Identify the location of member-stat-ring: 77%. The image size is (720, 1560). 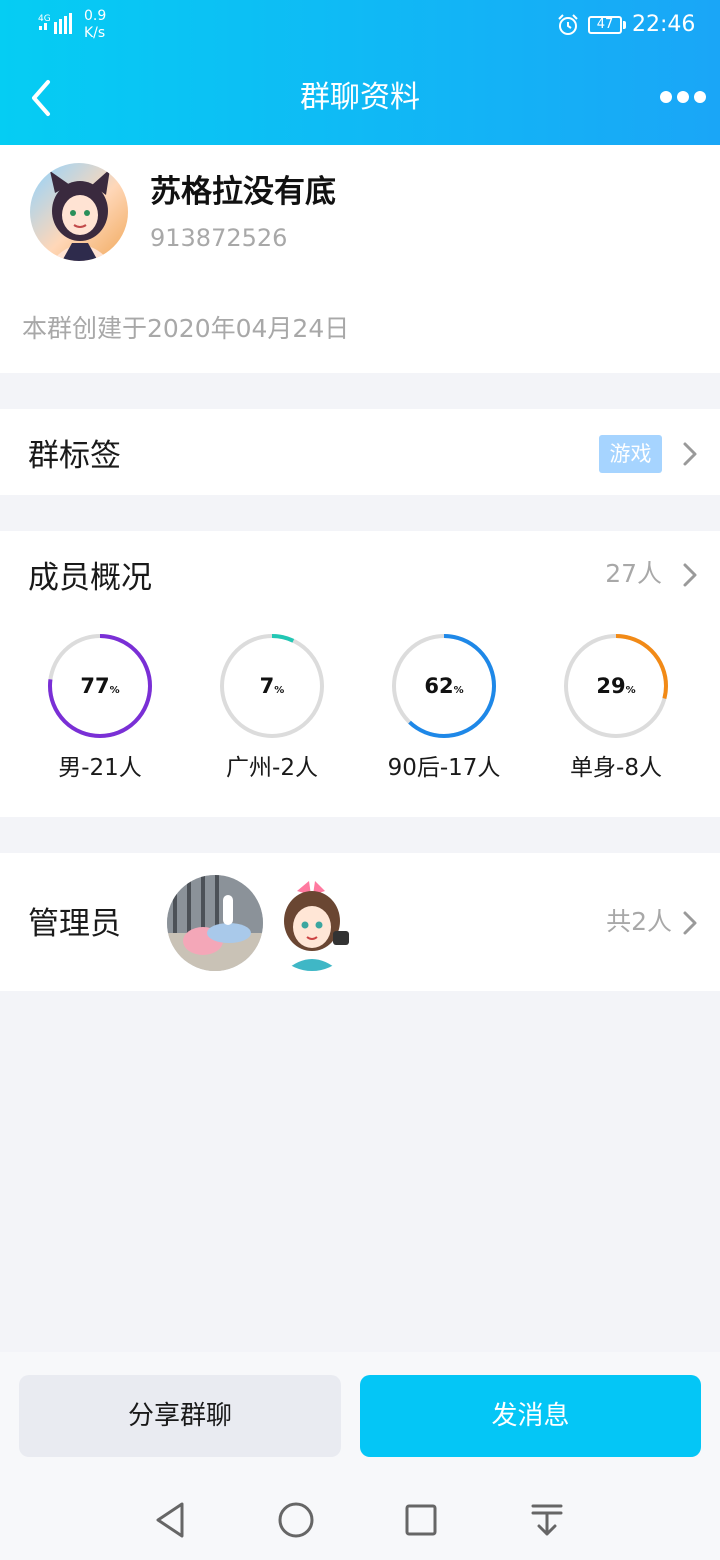
(100, 686).